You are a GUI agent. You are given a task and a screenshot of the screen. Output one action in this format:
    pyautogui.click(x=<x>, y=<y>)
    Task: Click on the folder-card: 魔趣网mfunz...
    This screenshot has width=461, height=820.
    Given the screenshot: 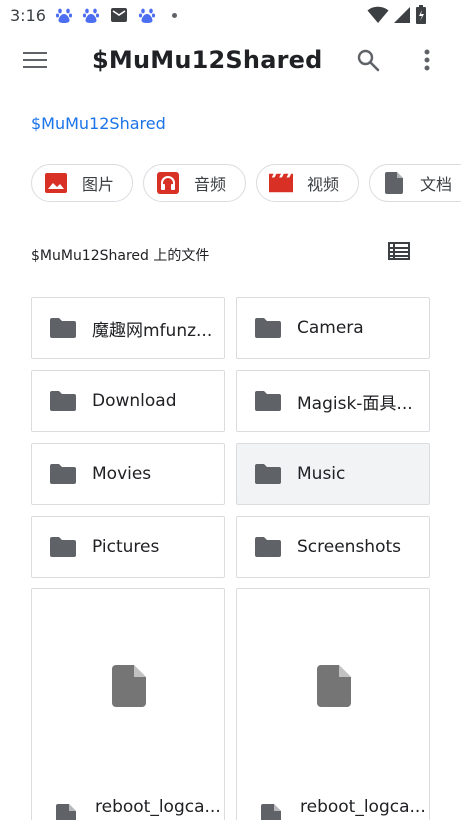 What is the action you would take?
    pyautogui.click(x=128, y=328)
    